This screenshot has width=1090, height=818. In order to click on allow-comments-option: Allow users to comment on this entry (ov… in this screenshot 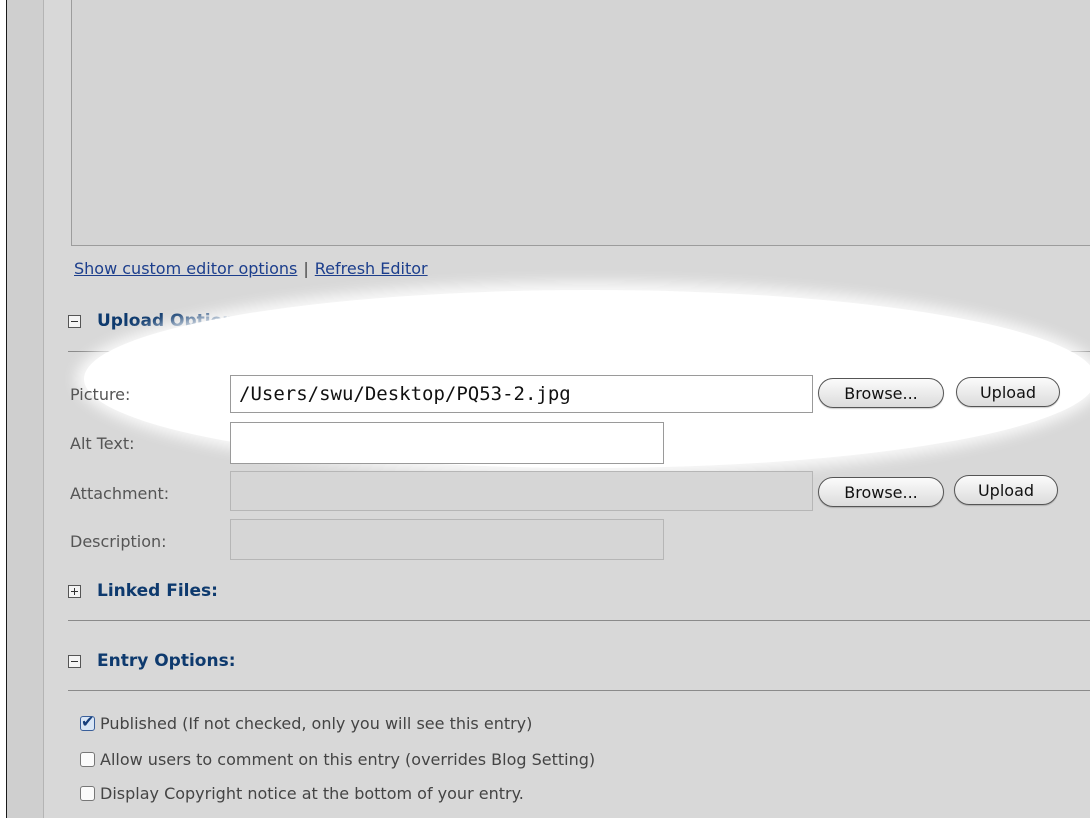, I will do `click(337, 759)`.